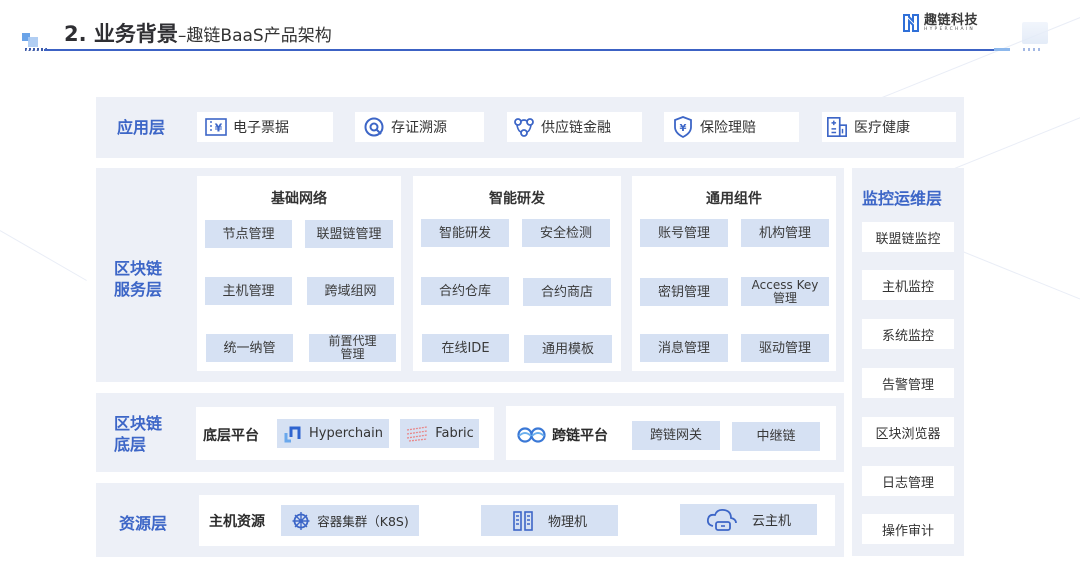  I want to click on crosschain-item: 中继链, so click(776, 436).